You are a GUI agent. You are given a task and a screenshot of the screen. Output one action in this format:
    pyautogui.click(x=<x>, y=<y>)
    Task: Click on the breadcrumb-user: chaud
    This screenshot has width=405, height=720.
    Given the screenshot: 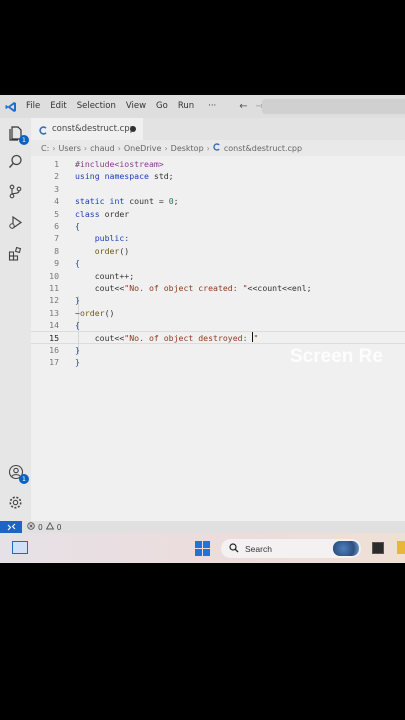 What is the action you would take?
    pyautogui.click(x=102, y=148)
    